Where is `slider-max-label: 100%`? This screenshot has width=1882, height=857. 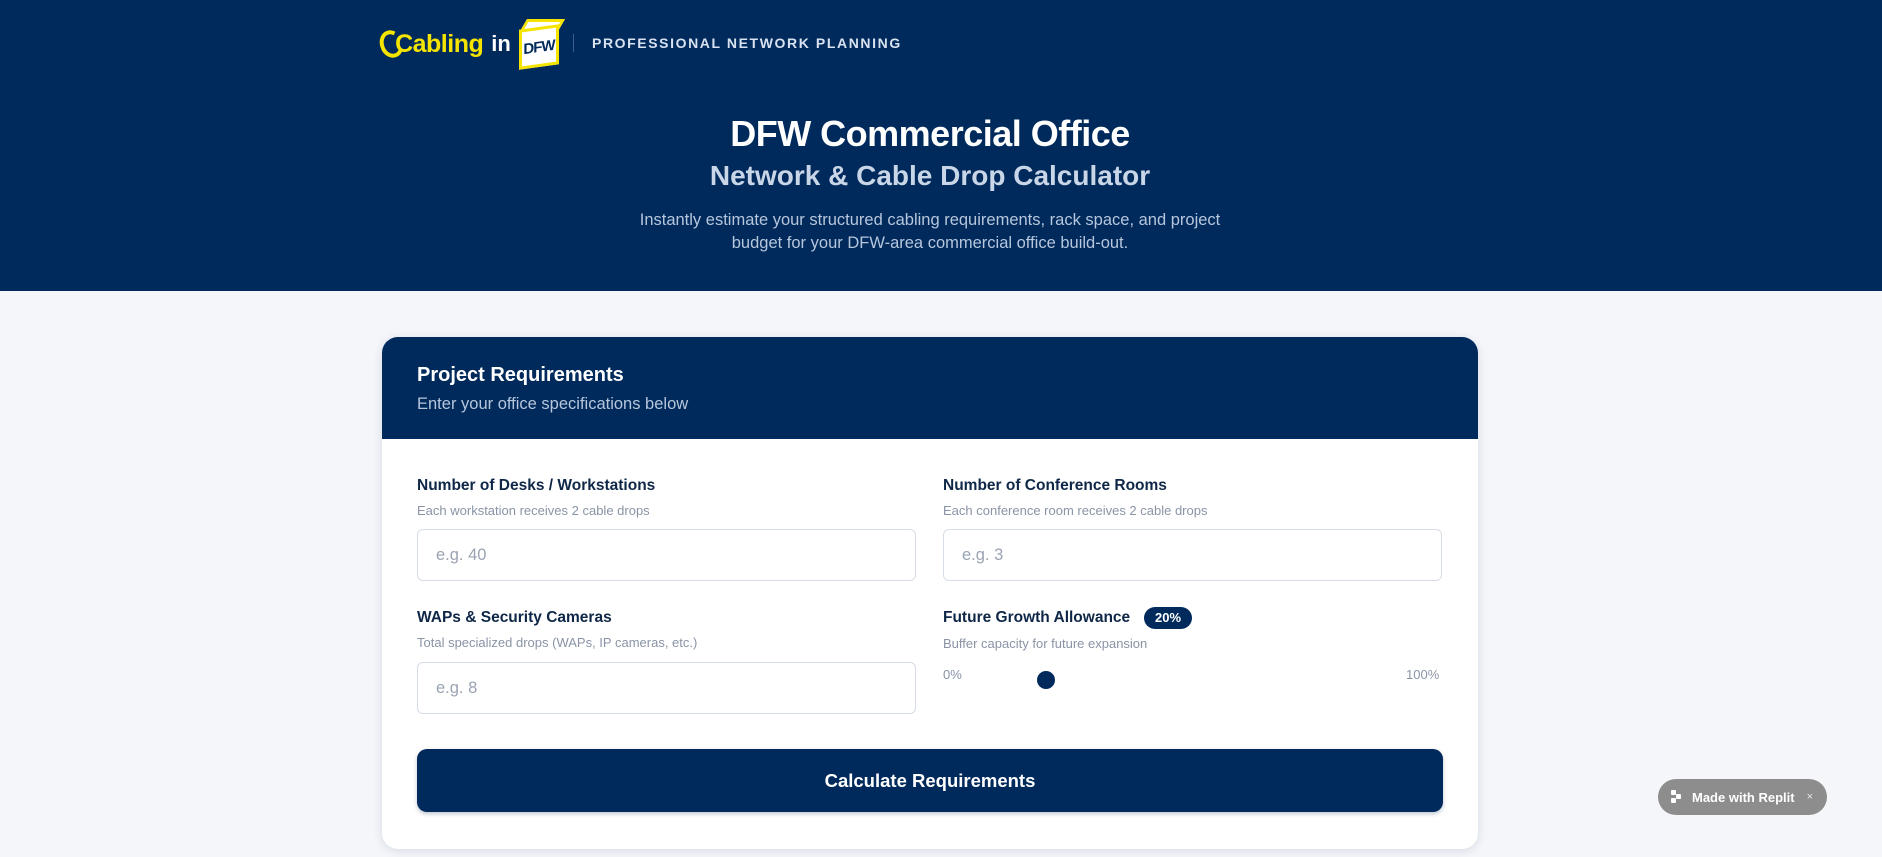
slider-max-label: 100% is located at coordinates (1423, 674).